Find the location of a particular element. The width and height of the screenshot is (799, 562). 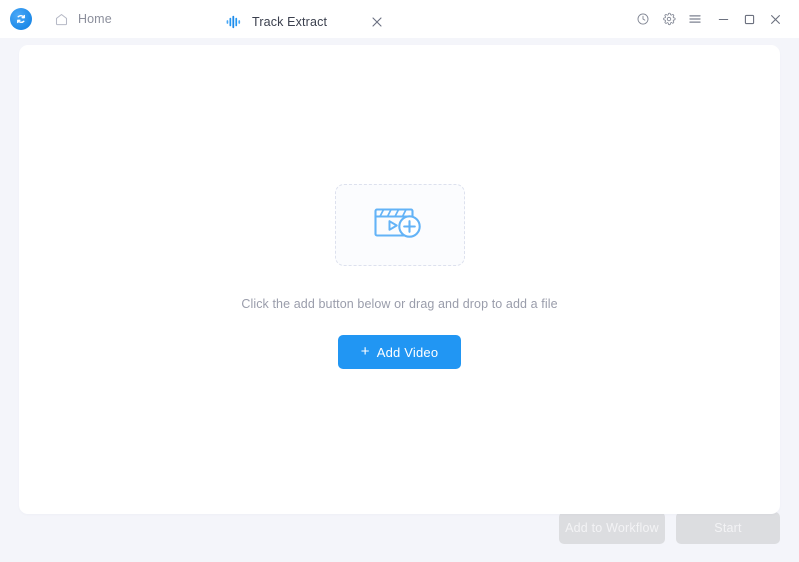

start-label: Start is located at coordinates (728, 528).